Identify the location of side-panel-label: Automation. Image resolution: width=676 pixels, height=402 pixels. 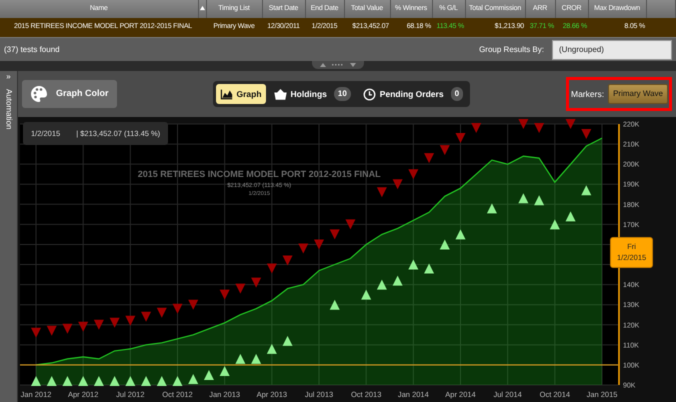
(9, 109).